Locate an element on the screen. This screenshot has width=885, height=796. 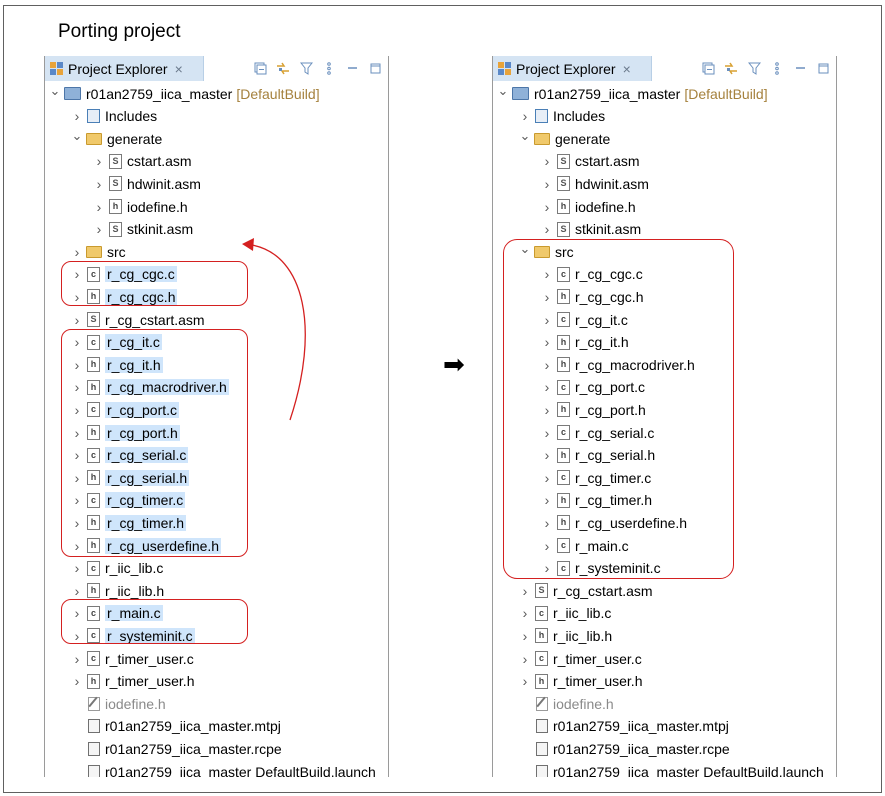
tree-item-label: r_timer_user.c is located at coordinates (597, 658).